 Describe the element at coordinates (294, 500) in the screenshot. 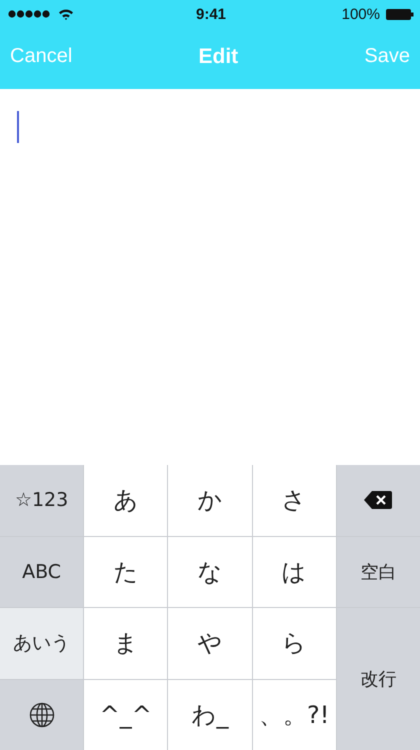

I see `keyboard-key: さ` at that location.